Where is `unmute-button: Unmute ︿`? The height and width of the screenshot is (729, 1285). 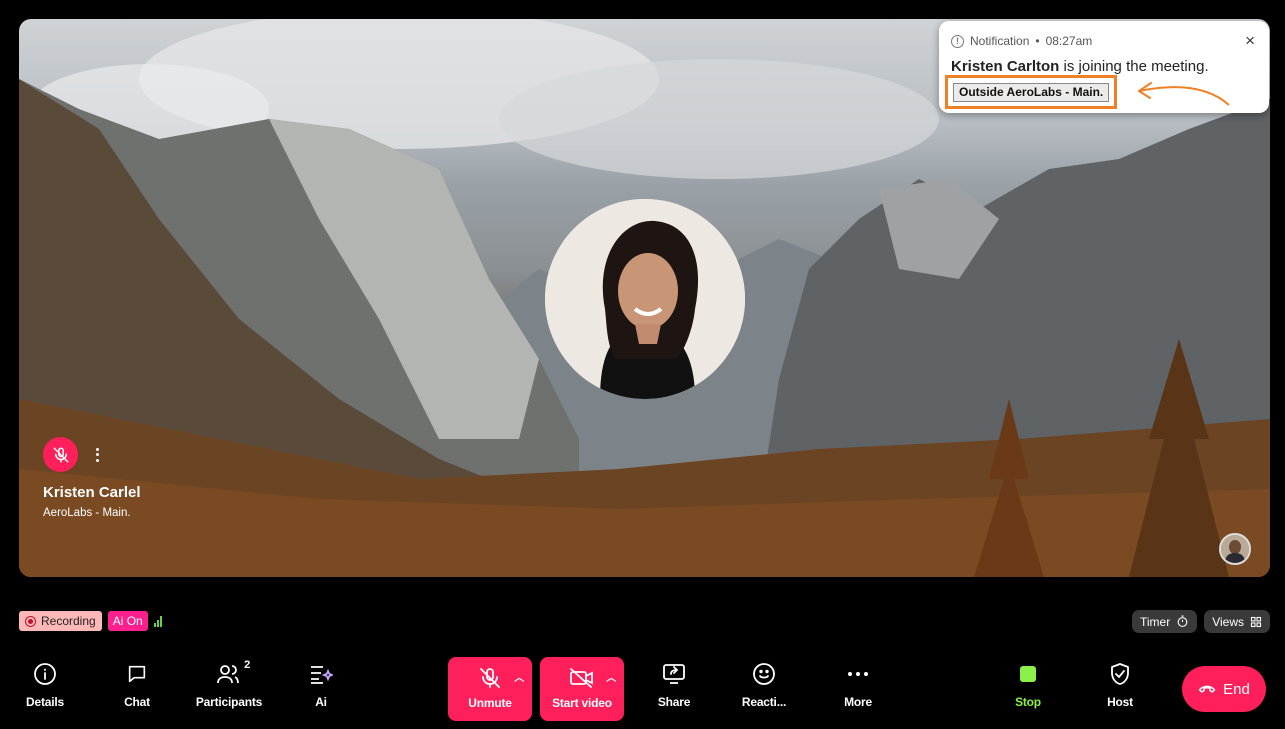
unmute-button: Unmute ︿ is located at coordinates (490, 689).